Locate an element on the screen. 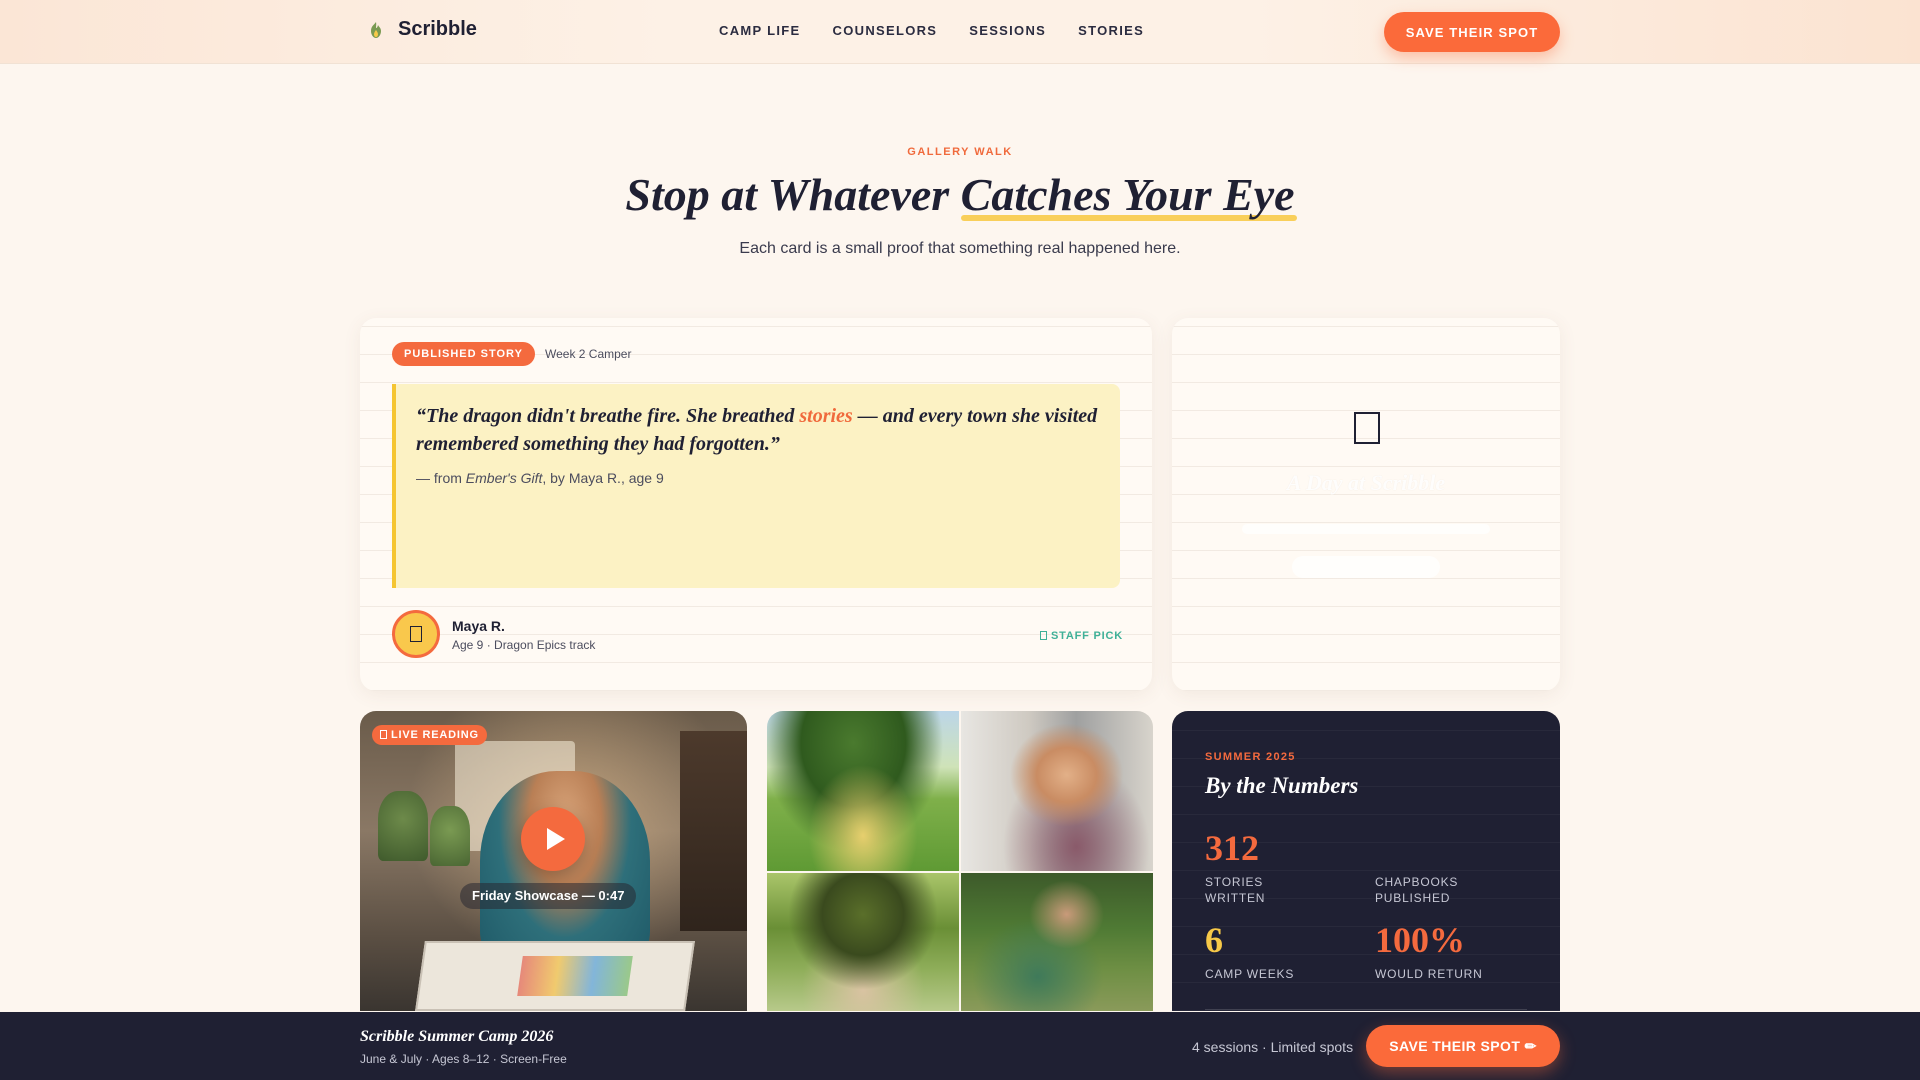 This screenshot has width=1920, height=1080. avatar is located at coordinates (416, 634).